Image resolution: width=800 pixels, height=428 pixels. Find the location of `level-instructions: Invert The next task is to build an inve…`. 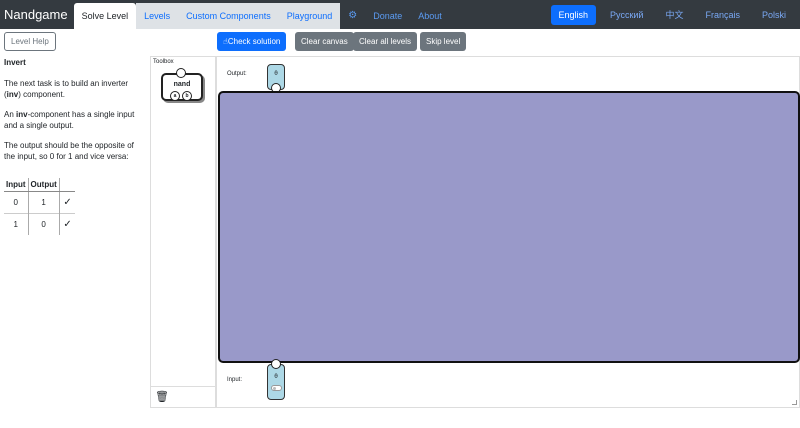

level-instructions: Invert The next task is to build an inve… is located at coordinates (74, 114).